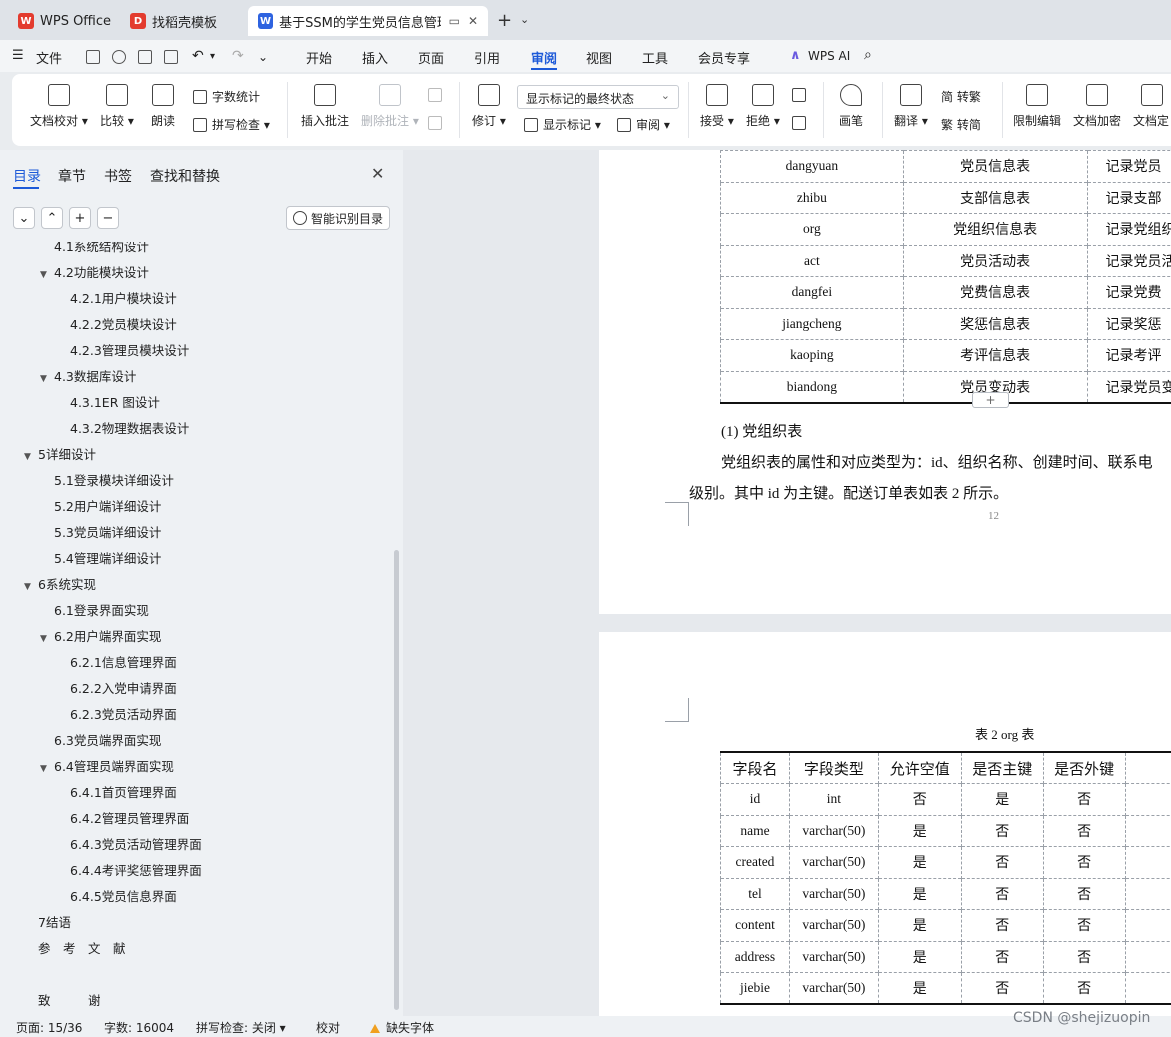 The width and height of the screenshot is (1171, 1037). I want to click on undo-icon: ↶, so click(198, 56).